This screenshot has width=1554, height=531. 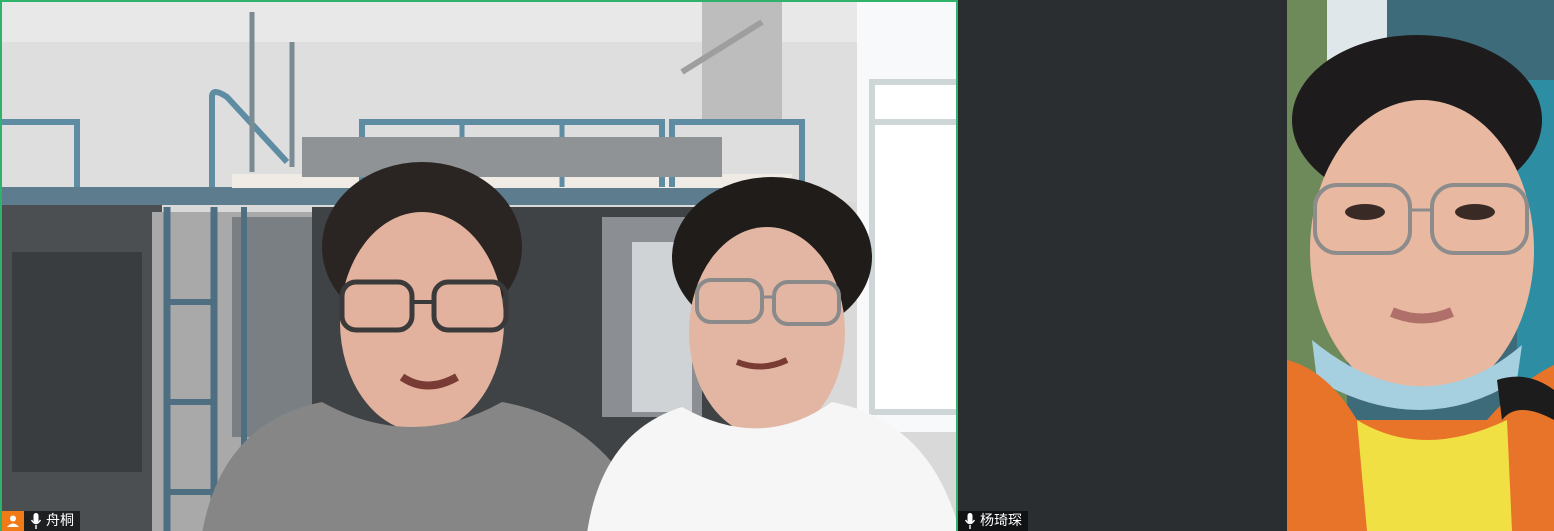 I want to click on participant-name-tag: 舟桐, so click(x=41, y=521).